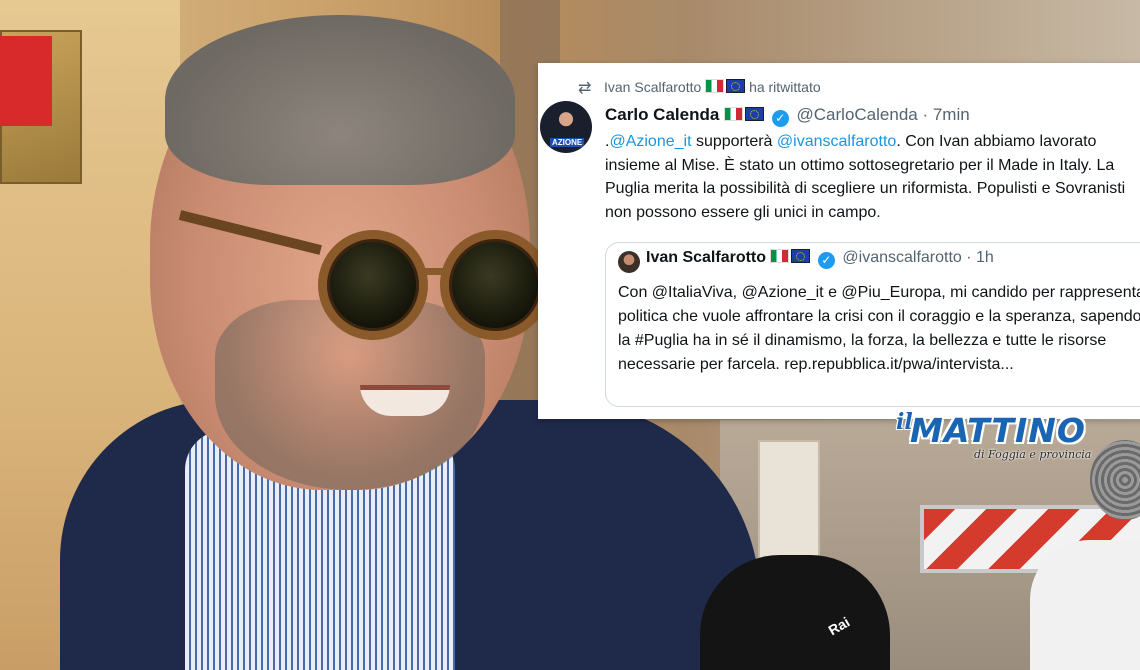  I want to click on author-row: Carlo Calenda ✓ @CarloCalenda · 7min, so click(787, 116).